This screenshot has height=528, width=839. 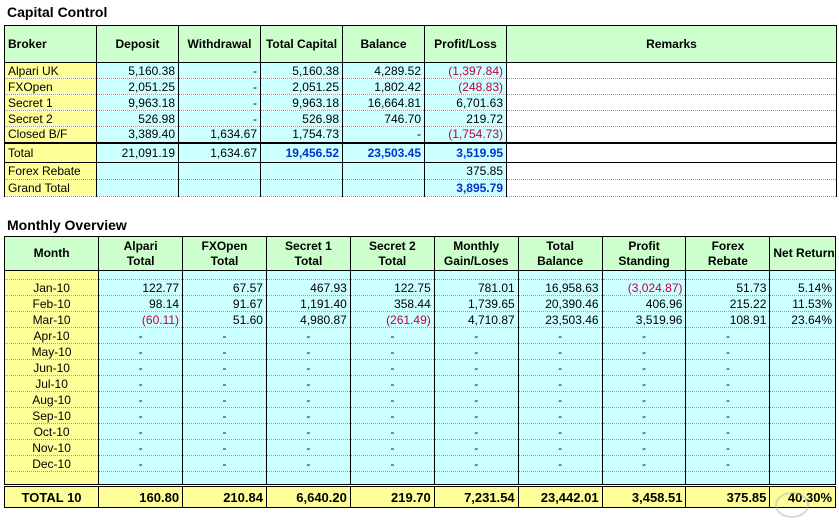 I want to click on value-cell: 4,710.87, so click(x=476, y=319).